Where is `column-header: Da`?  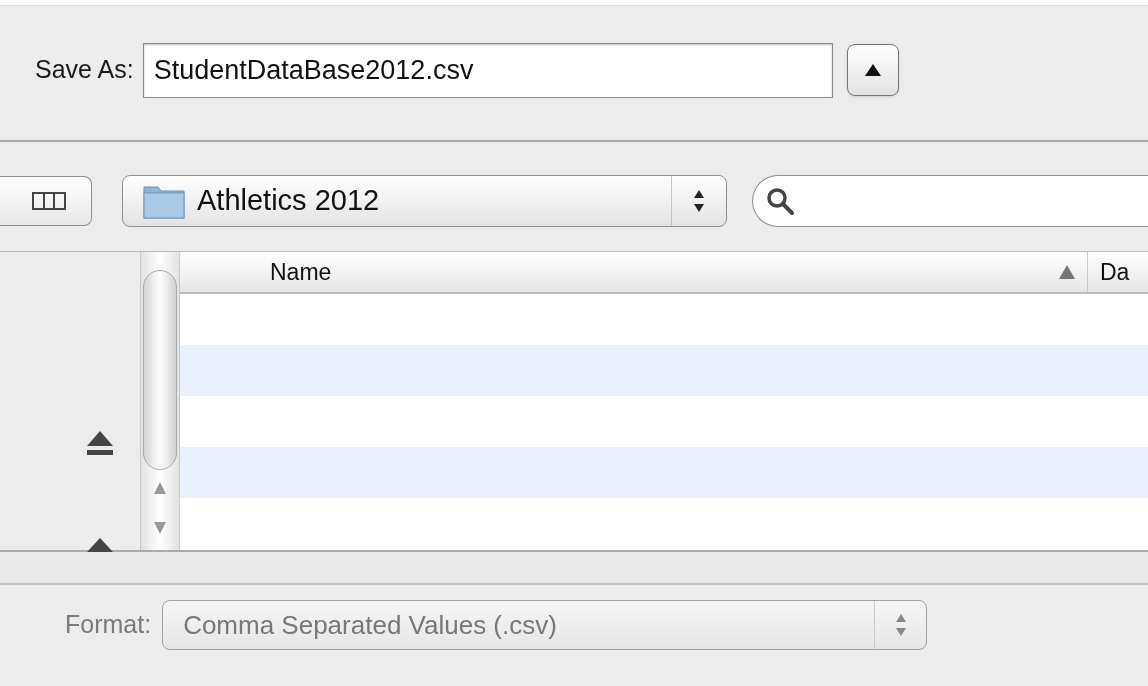
column-header: Da is located at coordinates (1118, 272).